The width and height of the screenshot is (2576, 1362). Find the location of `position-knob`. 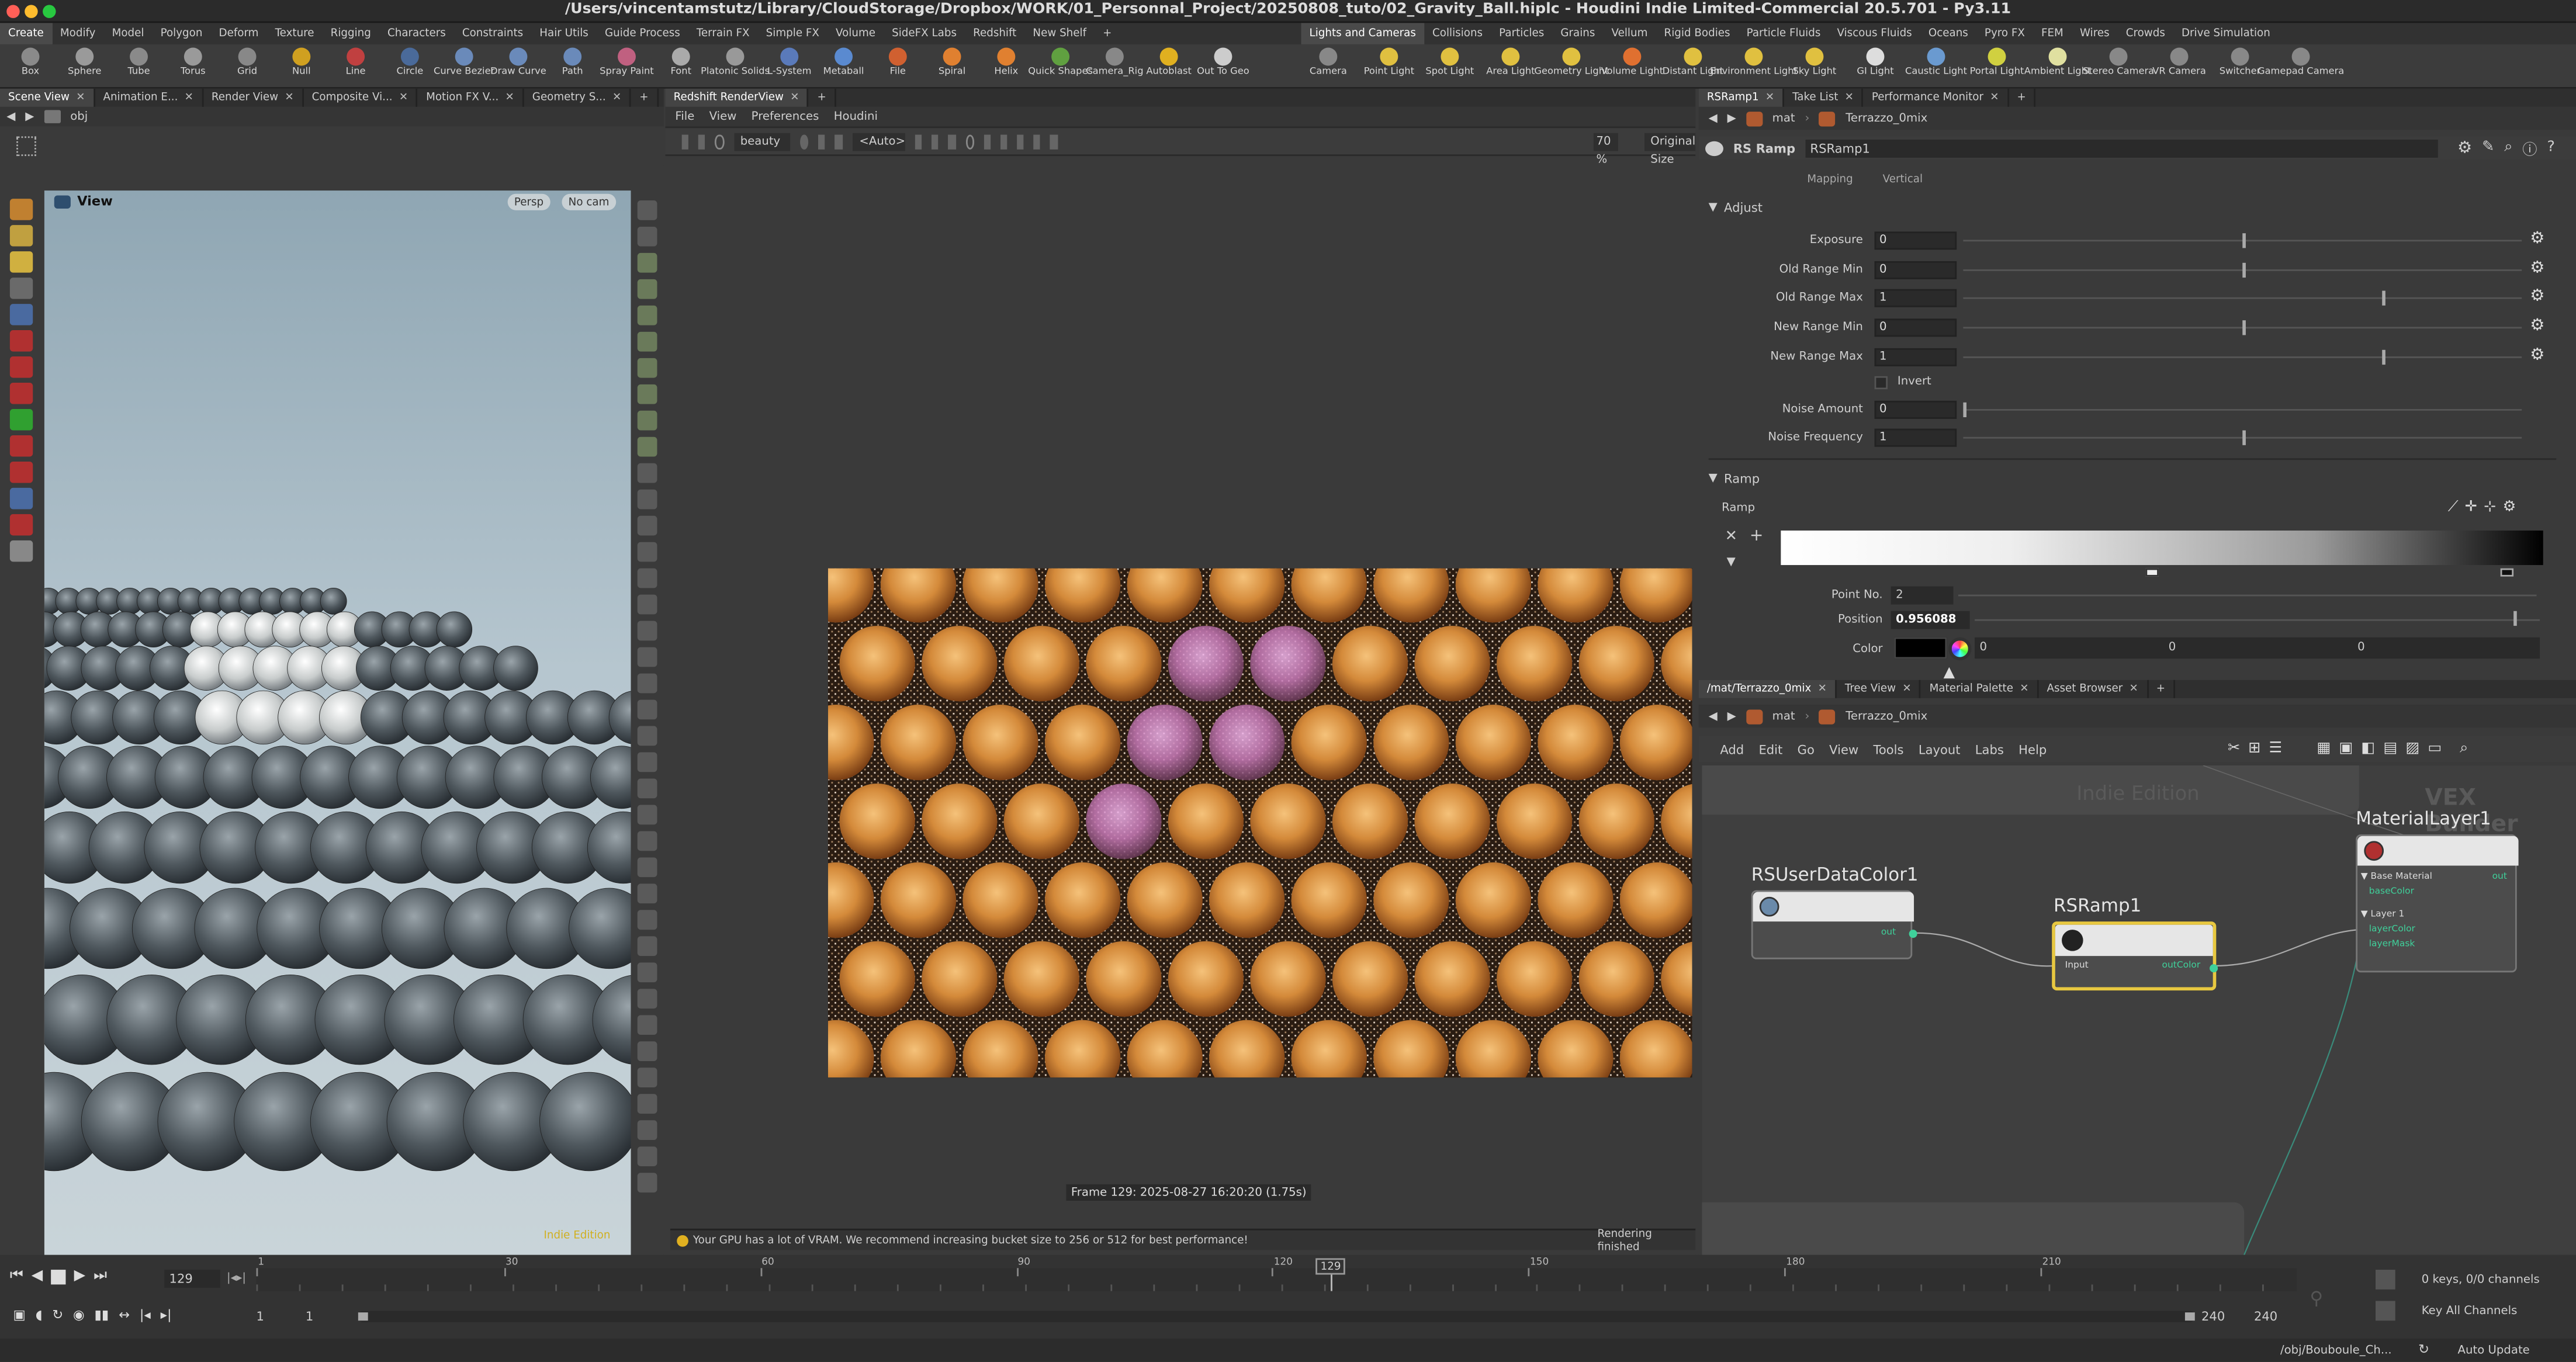

position-knob is located at coordinates (2515, 618).